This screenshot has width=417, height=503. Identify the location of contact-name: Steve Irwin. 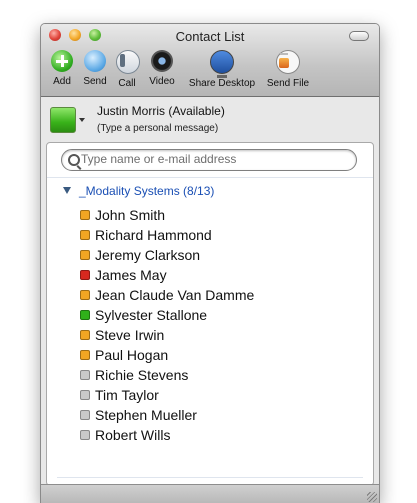
(130, 335).